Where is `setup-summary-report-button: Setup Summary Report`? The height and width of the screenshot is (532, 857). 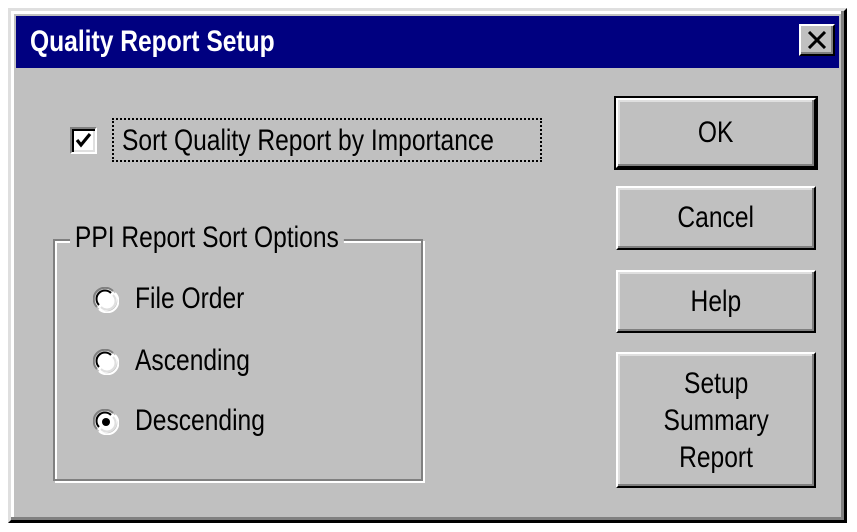 setup-summary-report-button: Setup Summary Report is located at coordinates (716, 420).